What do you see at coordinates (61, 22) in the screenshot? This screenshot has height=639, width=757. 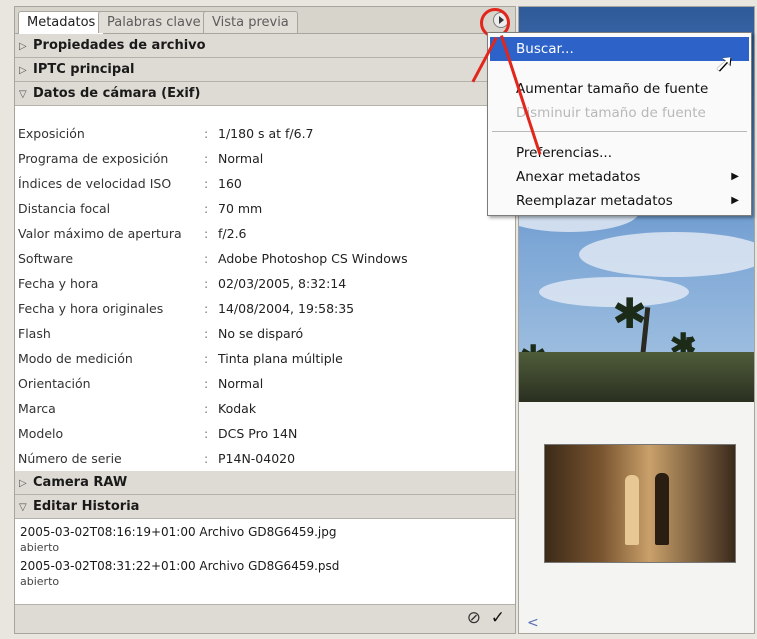 I see `tab-metadatos: Metadatos` at bounding box center [61, 22].